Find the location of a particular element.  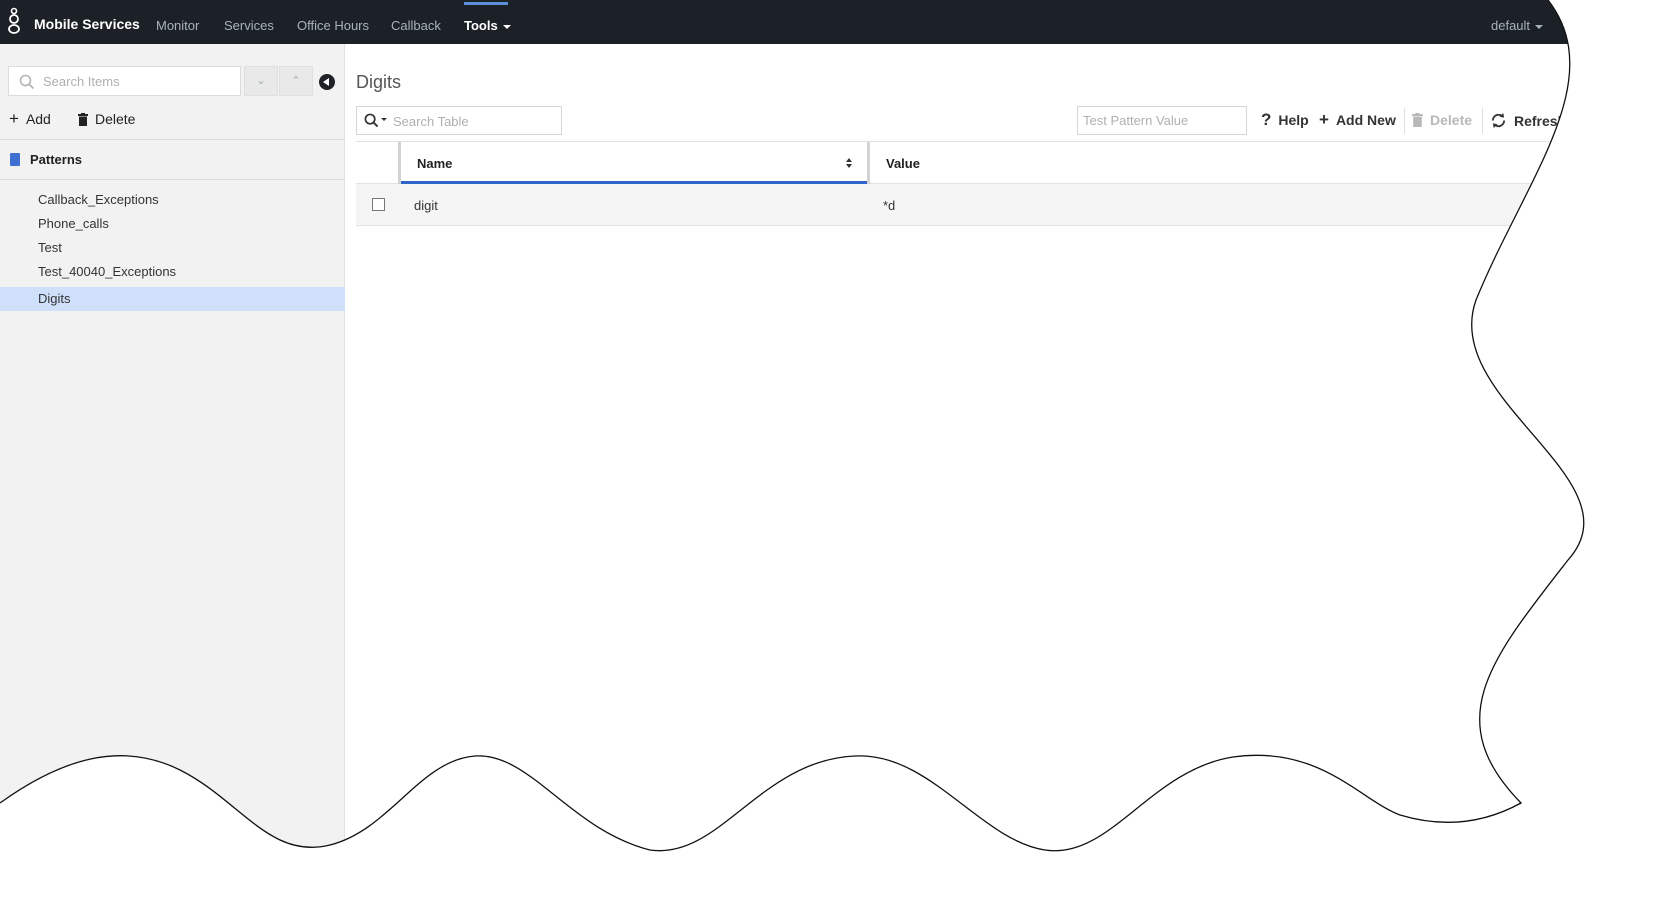

collapse-left-icon is located at coordinates (327, 82).